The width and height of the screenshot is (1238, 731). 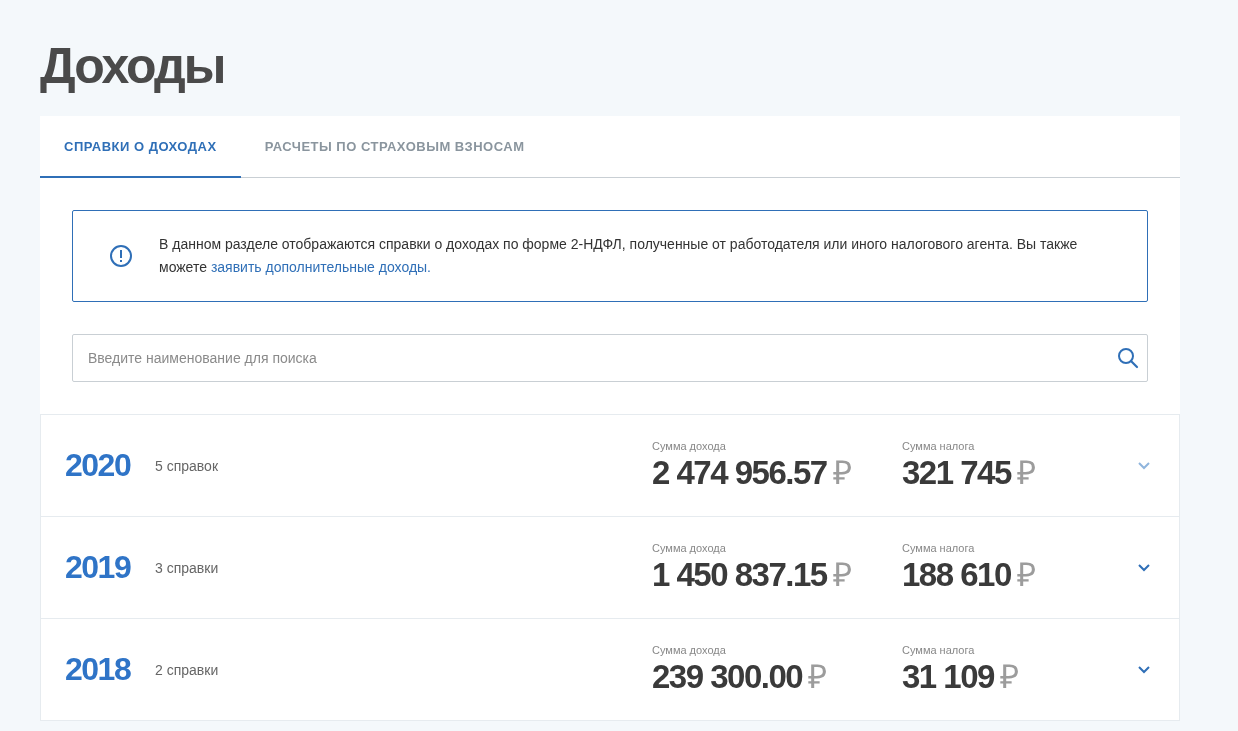 I want to click on certificate-count: 2 справки, so click(x=187, y=669).